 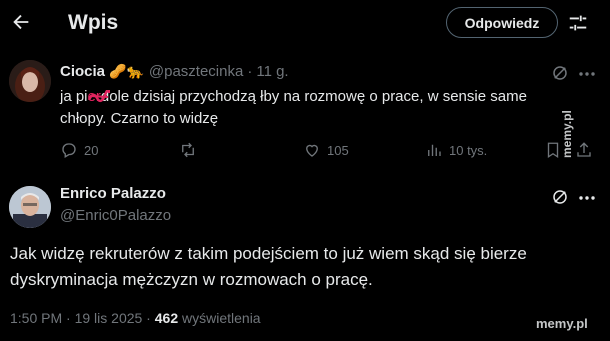 I want to click on post-meta: 1:50 PM · 19 lis 2025 · 462 wyświetlenia, so click(x=135, y=318).